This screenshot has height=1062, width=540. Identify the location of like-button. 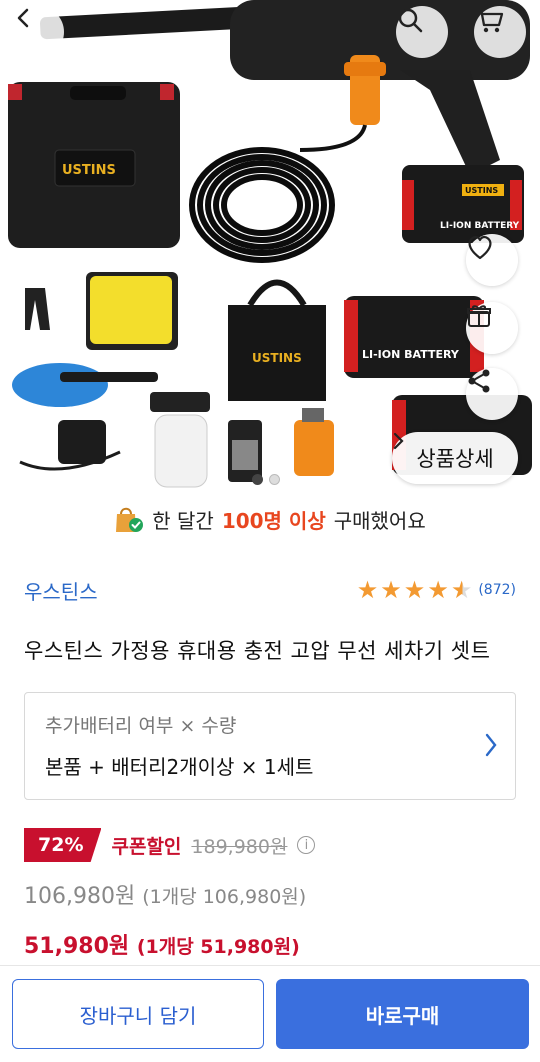
(492, 260).